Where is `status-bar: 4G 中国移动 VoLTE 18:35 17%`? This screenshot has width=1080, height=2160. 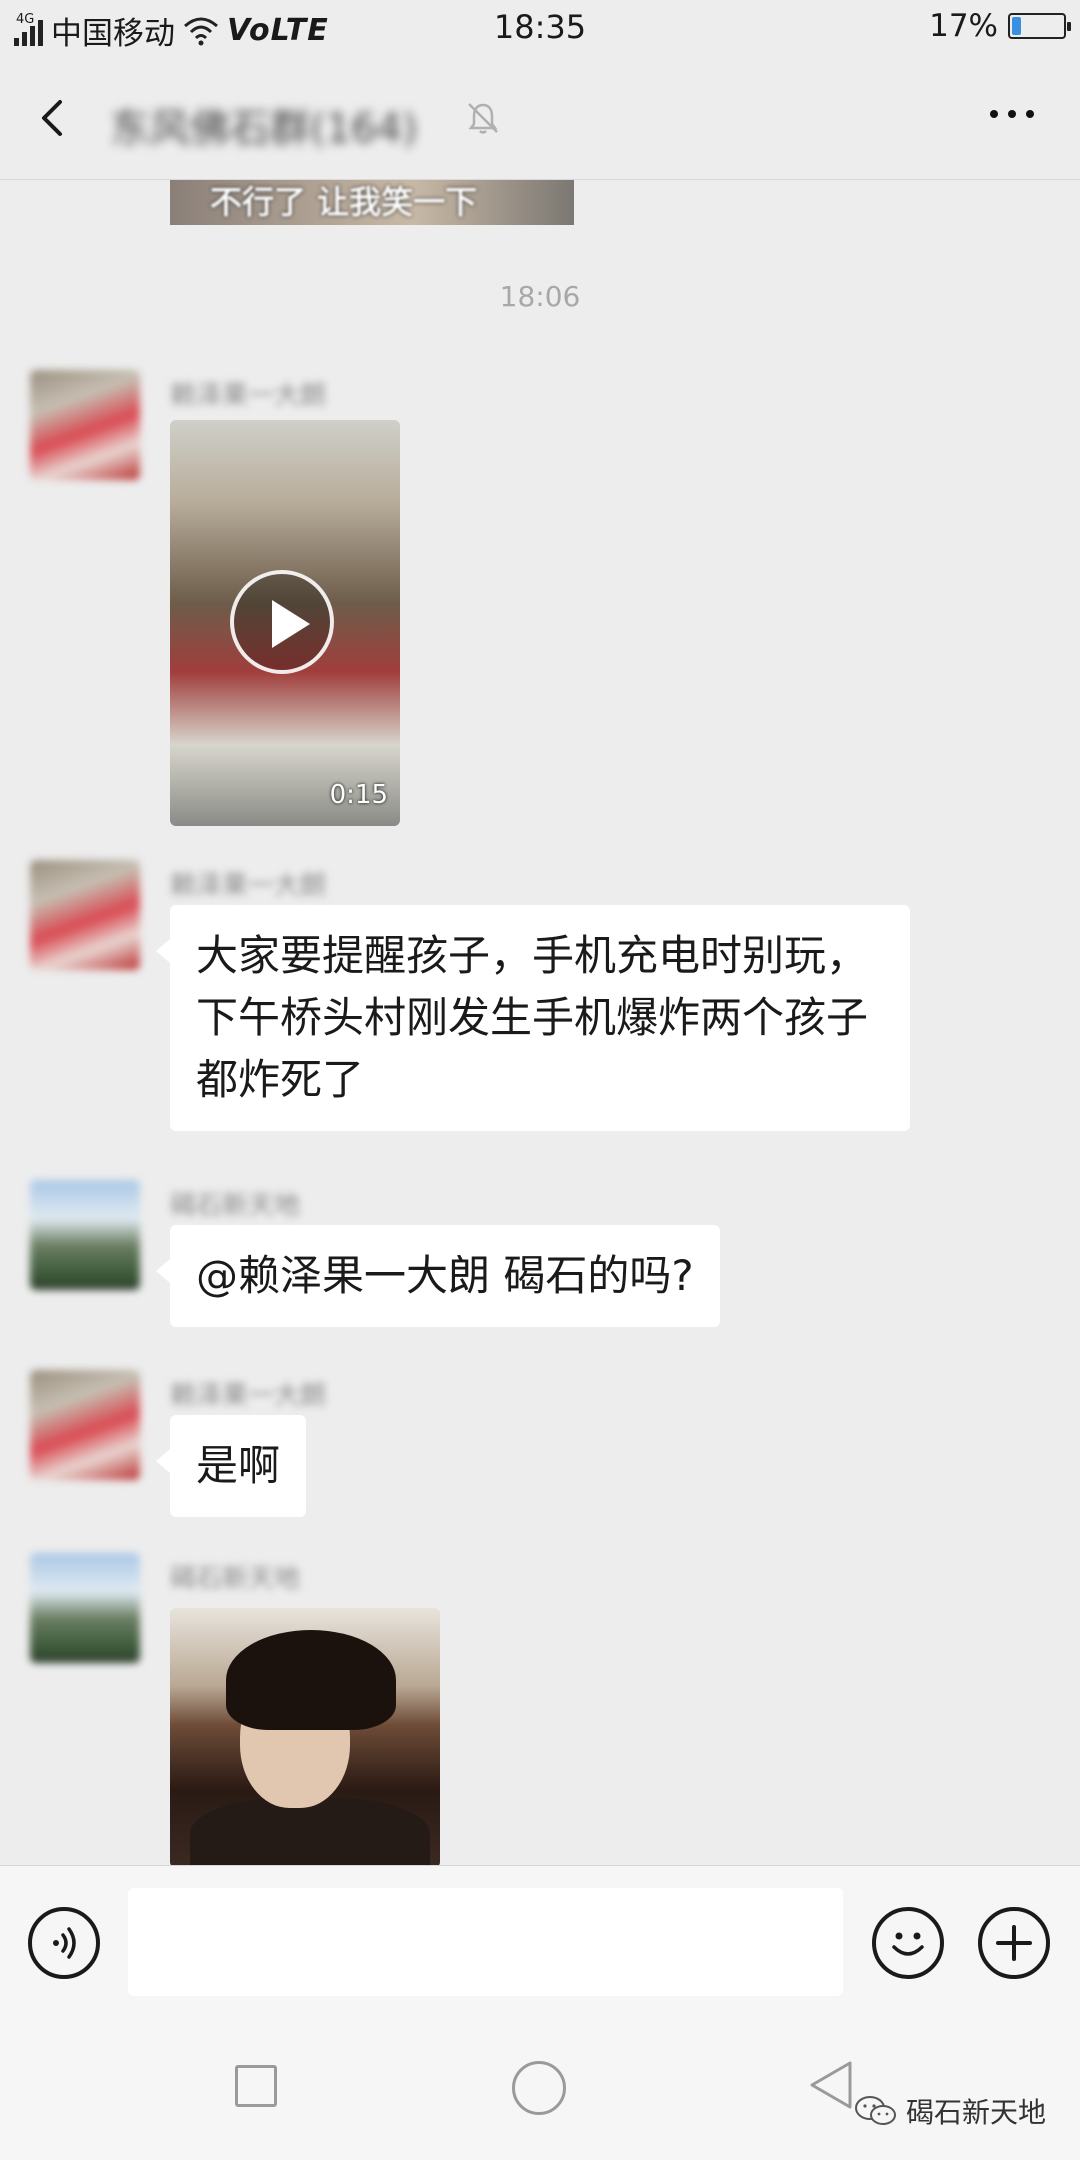 status-bar: 4G 中国移动 VoLTE 18:35 17% is located at coordinates (540, 29).